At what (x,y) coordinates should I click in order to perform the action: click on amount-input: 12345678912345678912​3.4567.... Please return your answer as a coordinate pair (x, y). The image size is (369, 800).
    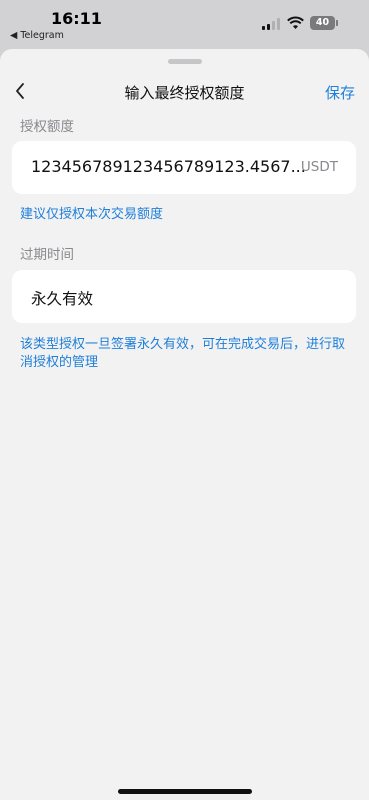
    Looking at the image, I should click on (168, 166).